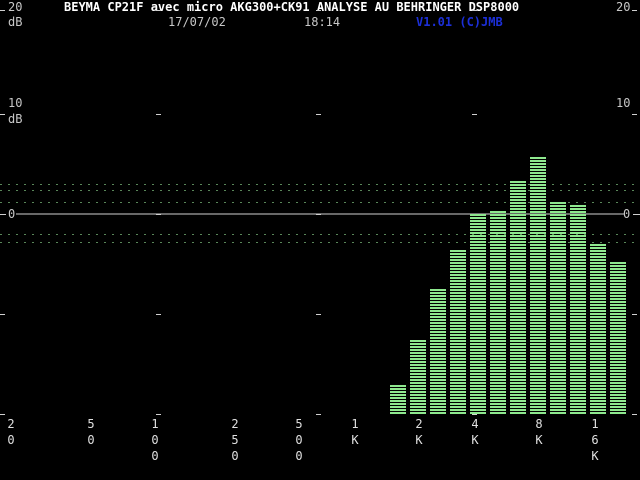 This screenshot has height=480, width=640. I want to click on x-tick-label: 4 K, so click(475, 432).